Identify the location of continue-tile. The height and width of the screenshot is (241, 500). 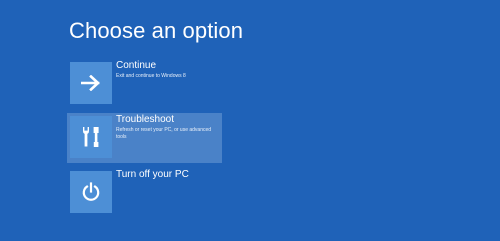
(91, 83).